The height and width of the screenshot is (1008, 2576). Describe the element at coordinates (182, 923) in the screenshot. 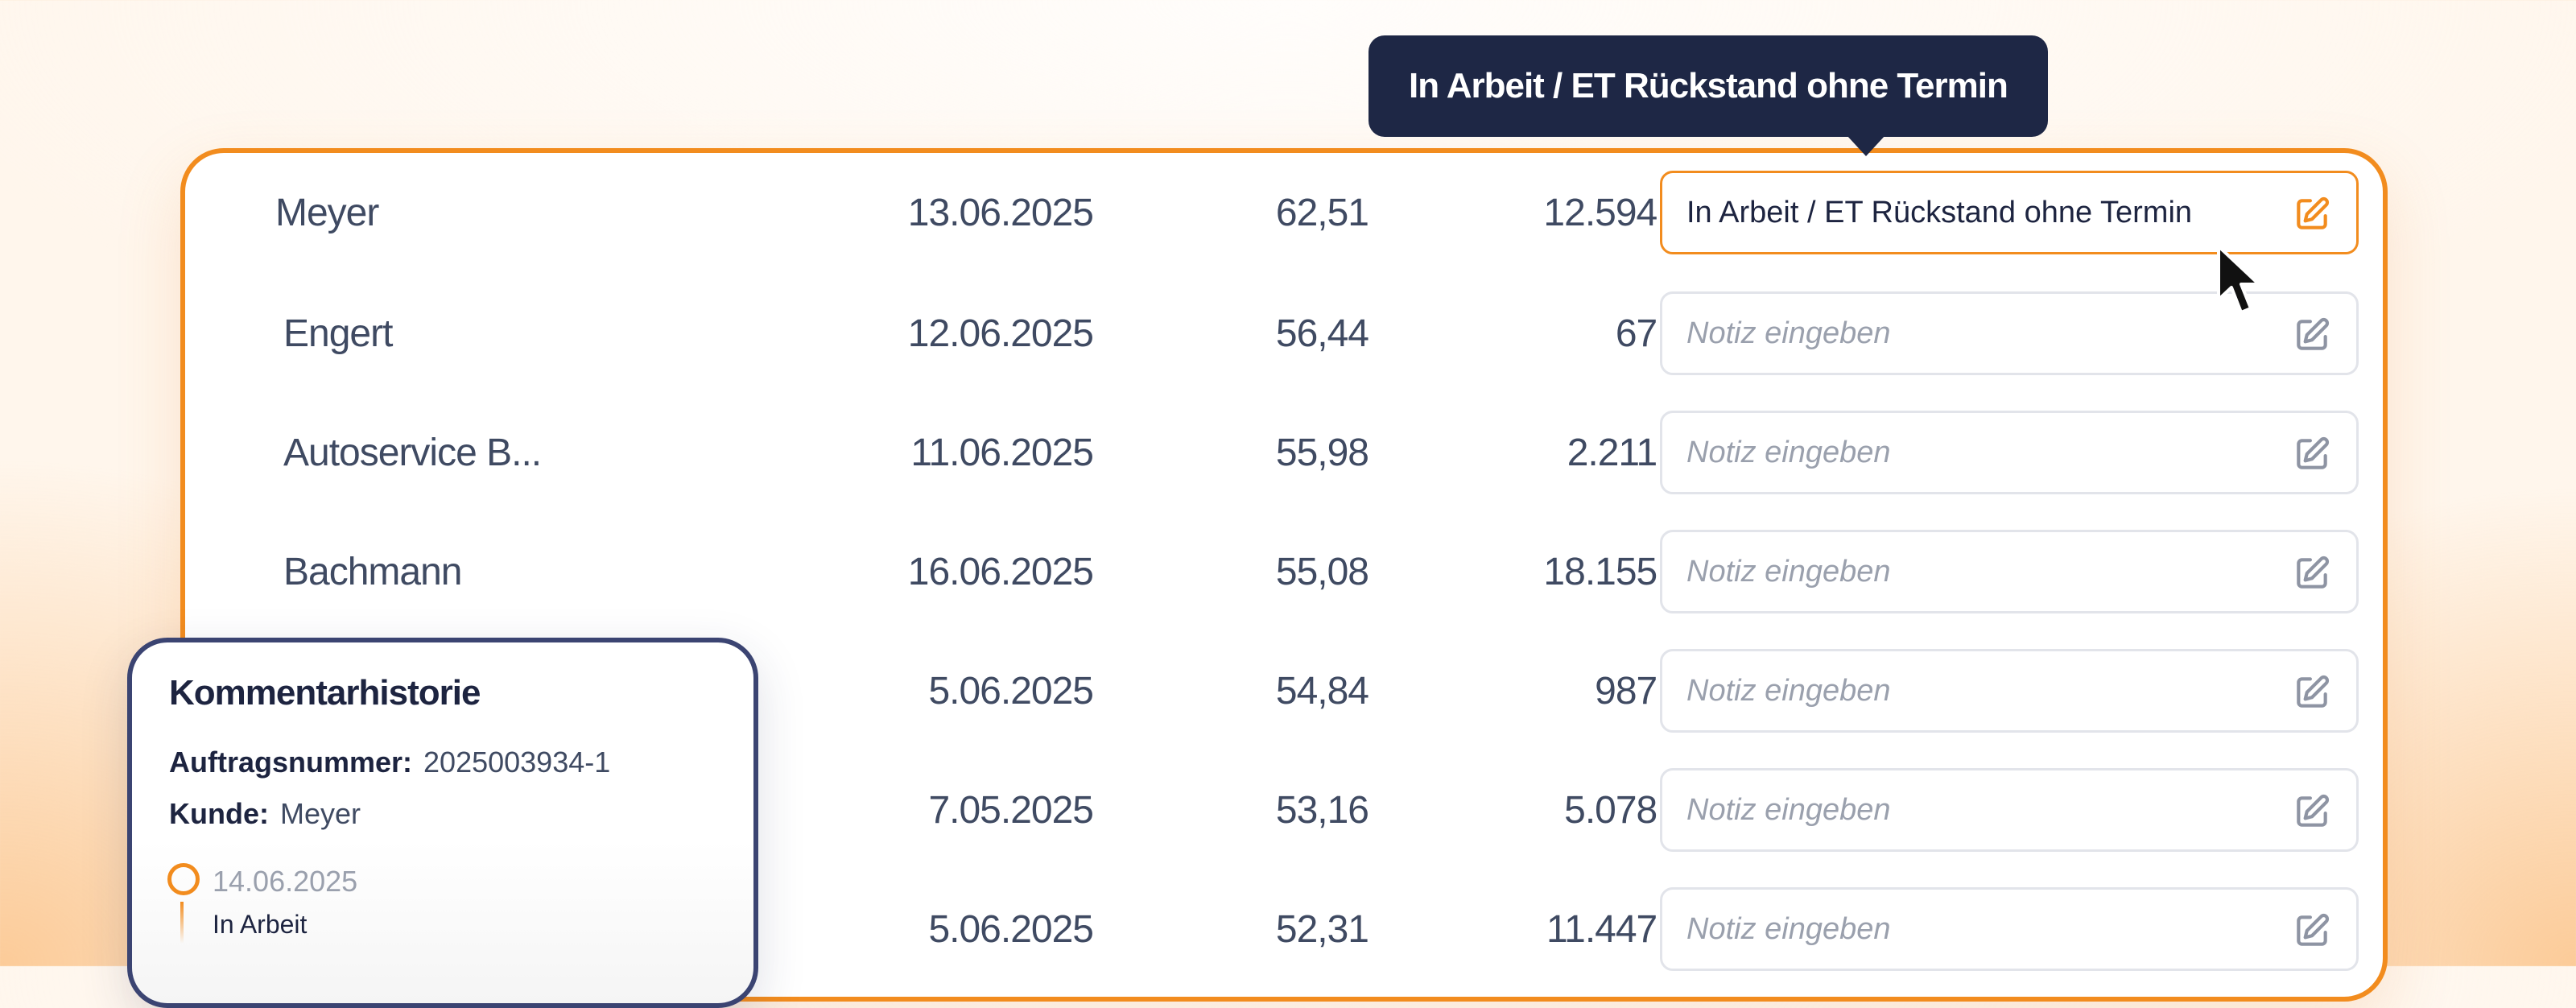

I see `timeline-connector` at that location.